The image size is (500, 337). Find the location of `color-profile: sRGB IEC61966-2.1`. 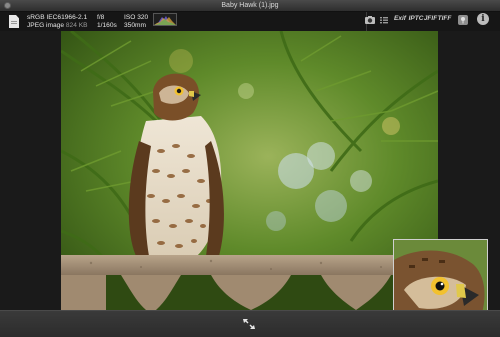

color-profile: sRGB IEC61966-2.1 is located at coordinates (57, 17).